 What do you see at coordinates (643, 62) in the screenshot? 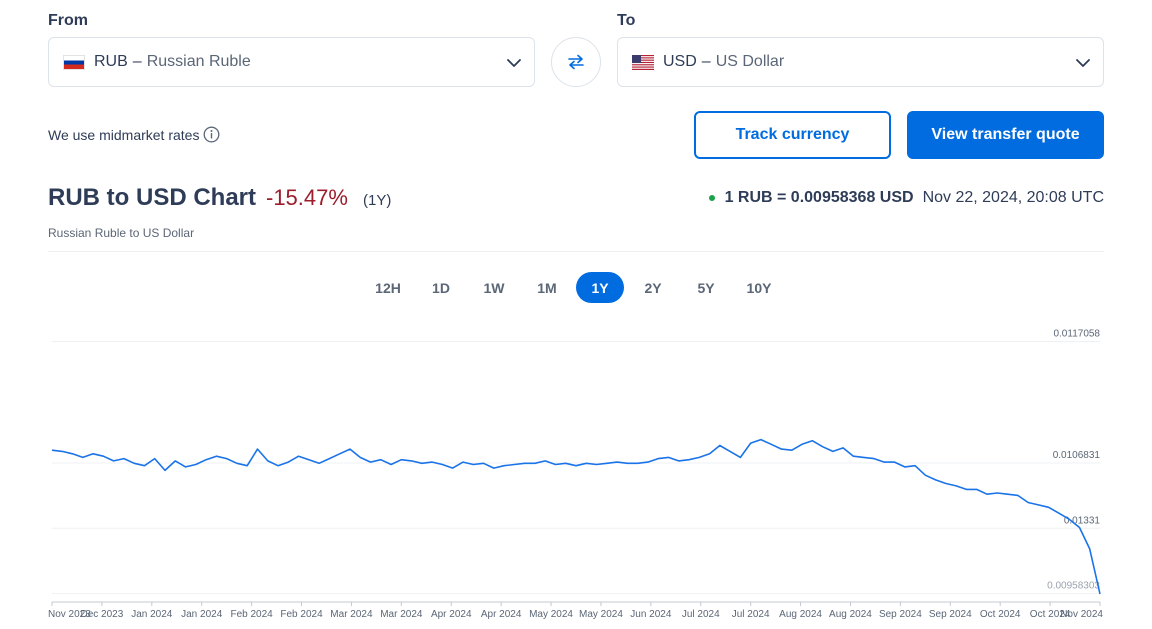
I see `us-flag-icon` at bounding box center [643, 62].